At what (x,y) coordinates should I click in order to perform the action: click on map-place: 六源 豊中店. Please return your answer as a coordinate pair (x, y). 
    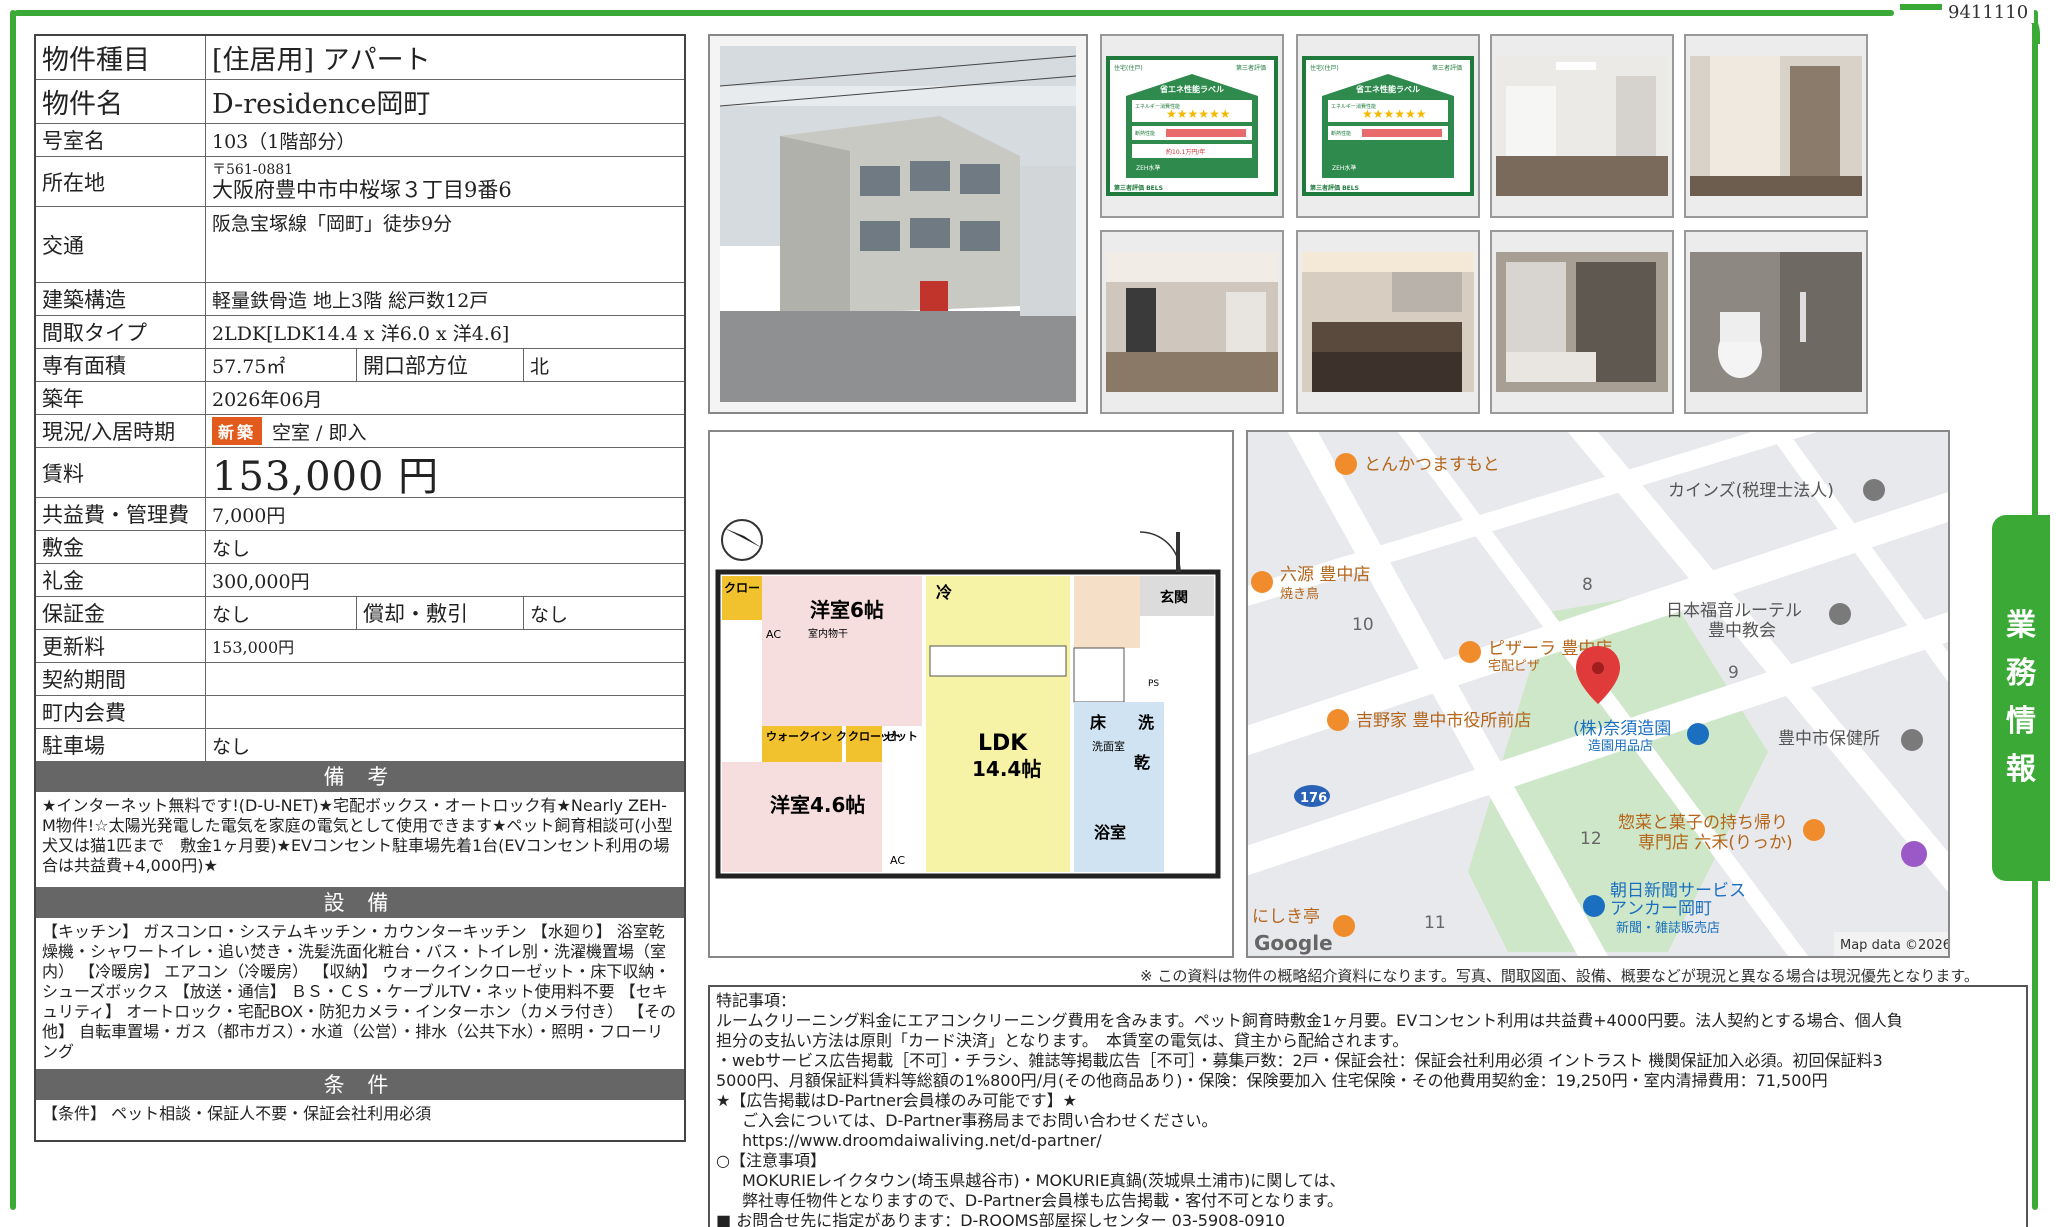
    Looking at the image, I should click on (1325, 575).